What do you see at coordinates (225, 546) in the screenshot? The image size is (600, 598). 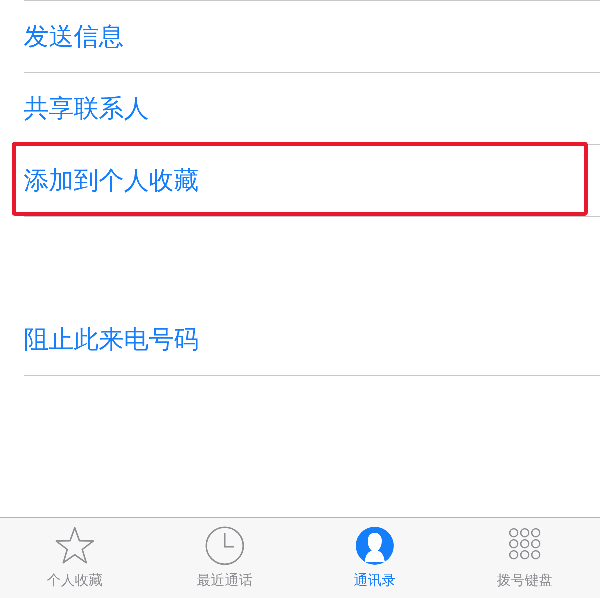 I see `clock-icon` at bounding box center [225, 546].